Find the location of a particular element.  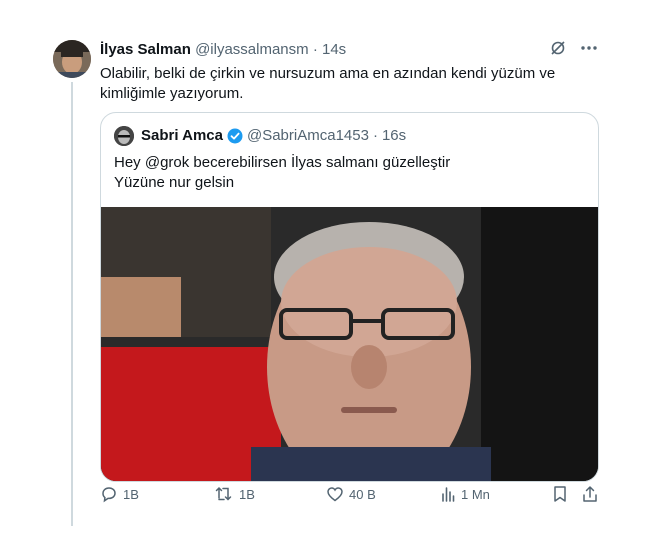

views-count: 1 Mn is located at coordinates (475, 494).